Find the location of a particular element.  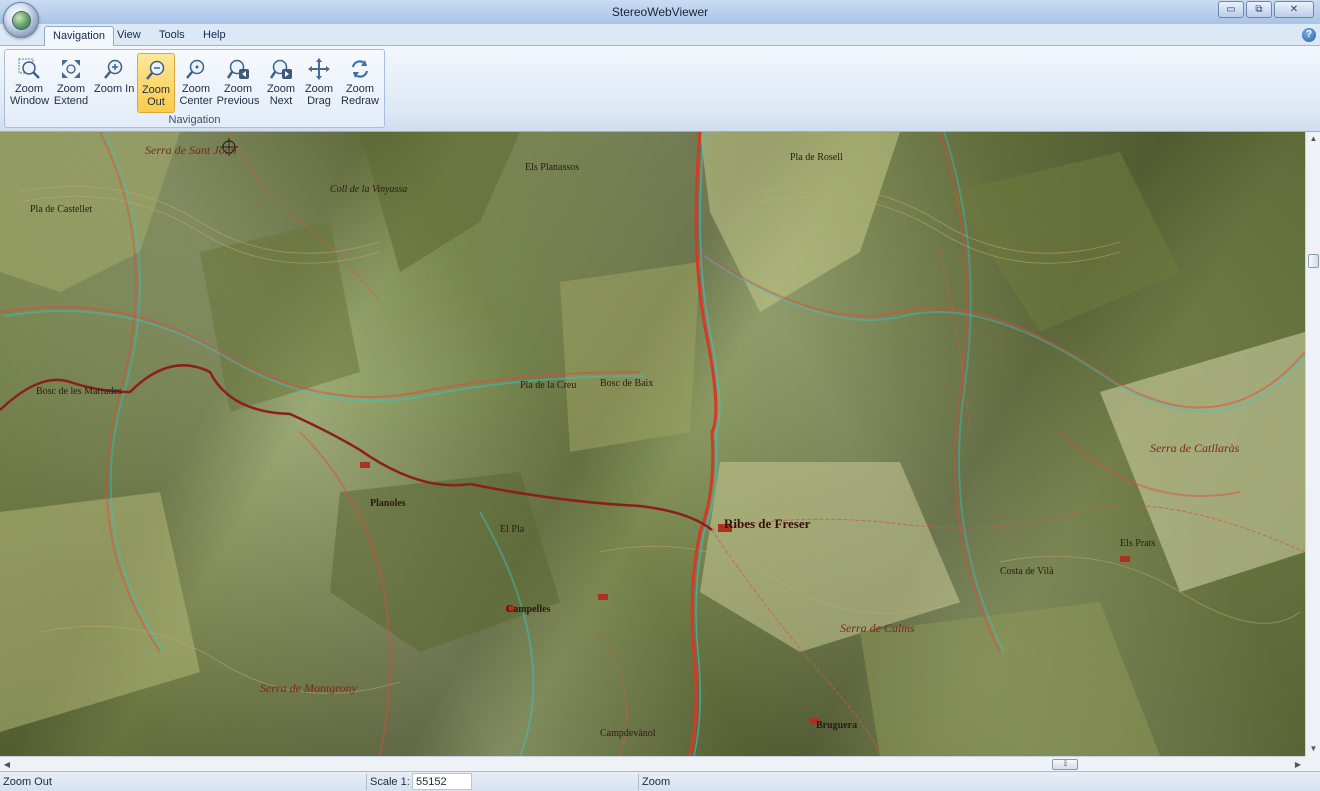

map-label: Costa de Vilà is located at coordinates (1027, 571).